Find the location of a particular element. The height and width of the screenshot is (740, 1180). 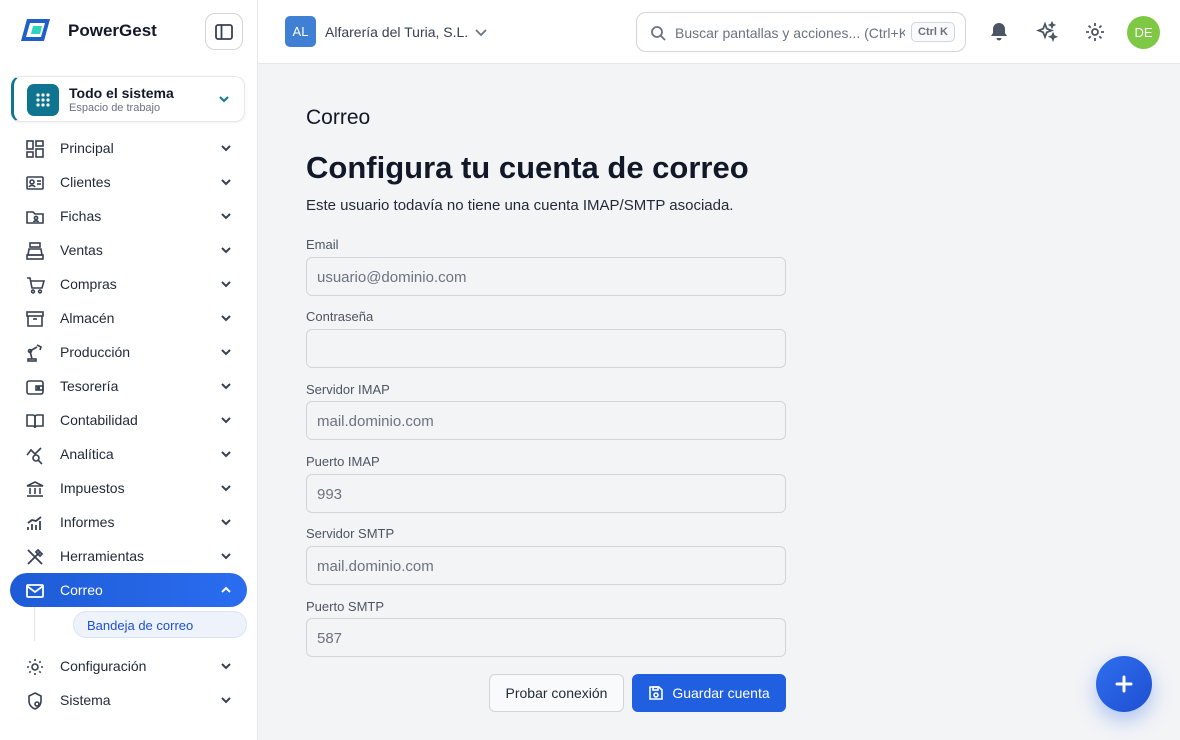

smtp-server-field: mail.dominio.com is located at coordinates (546, 565).